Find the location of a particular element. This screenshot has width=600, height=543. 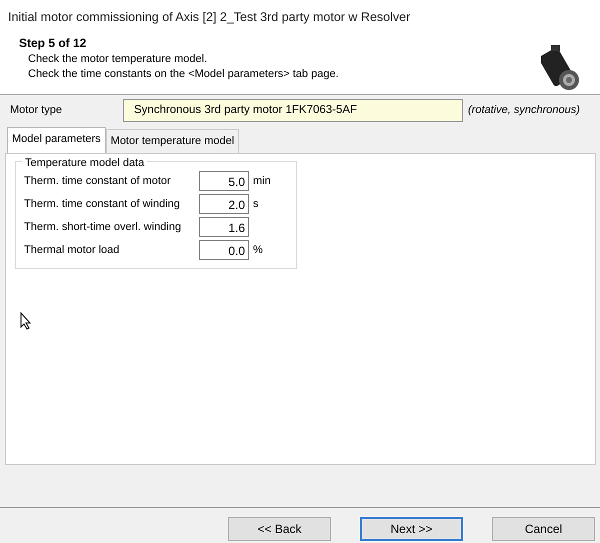

value-field: 1.6 is located at coordinates (224, 227).